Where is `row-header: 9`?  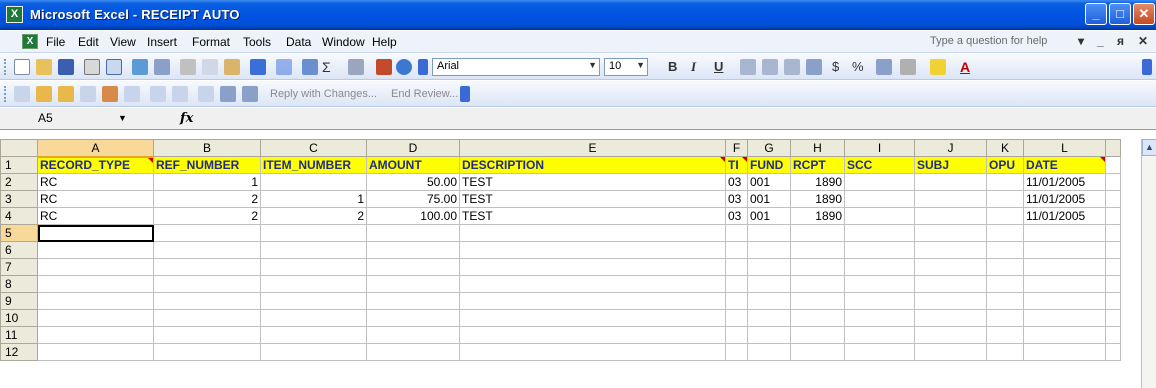 row-header: 9 is located at coordinates (19, 301).